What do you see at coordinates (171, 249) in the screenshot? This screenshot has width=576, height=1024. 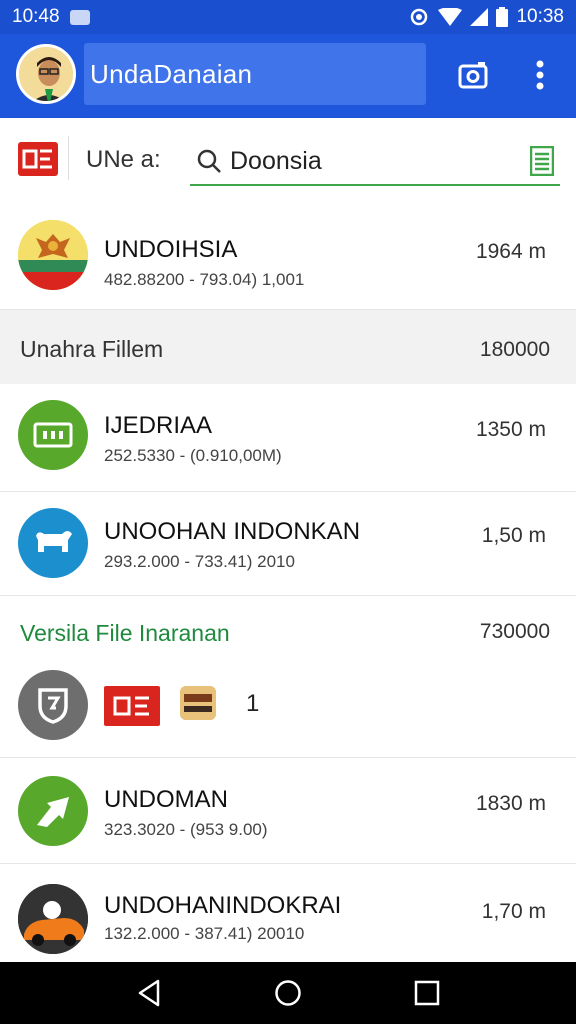 I see `item-name: UNDOIHSIA` at bounding box center [171, 249].